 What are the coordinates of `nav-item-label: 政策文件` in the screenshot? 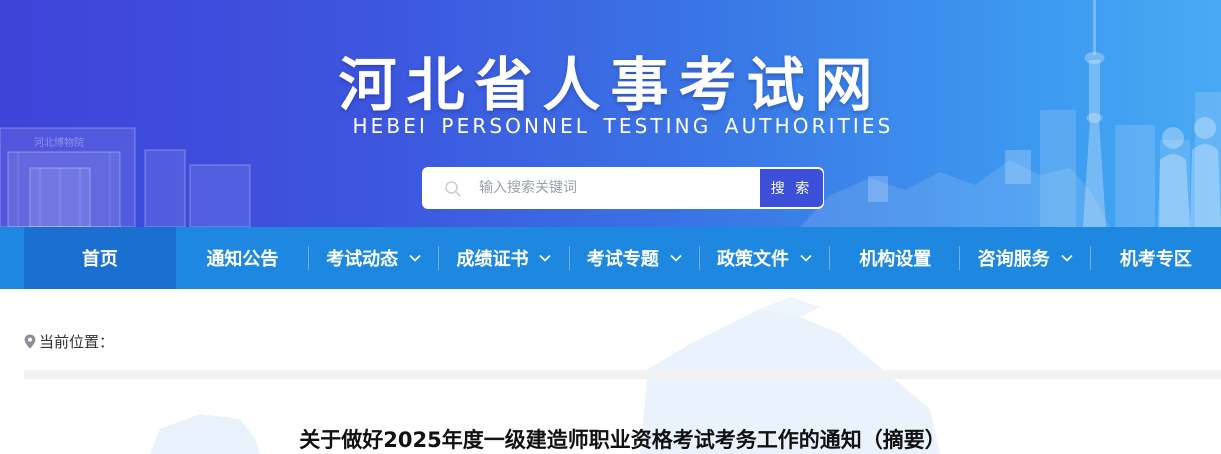 It's located at (753, 259).